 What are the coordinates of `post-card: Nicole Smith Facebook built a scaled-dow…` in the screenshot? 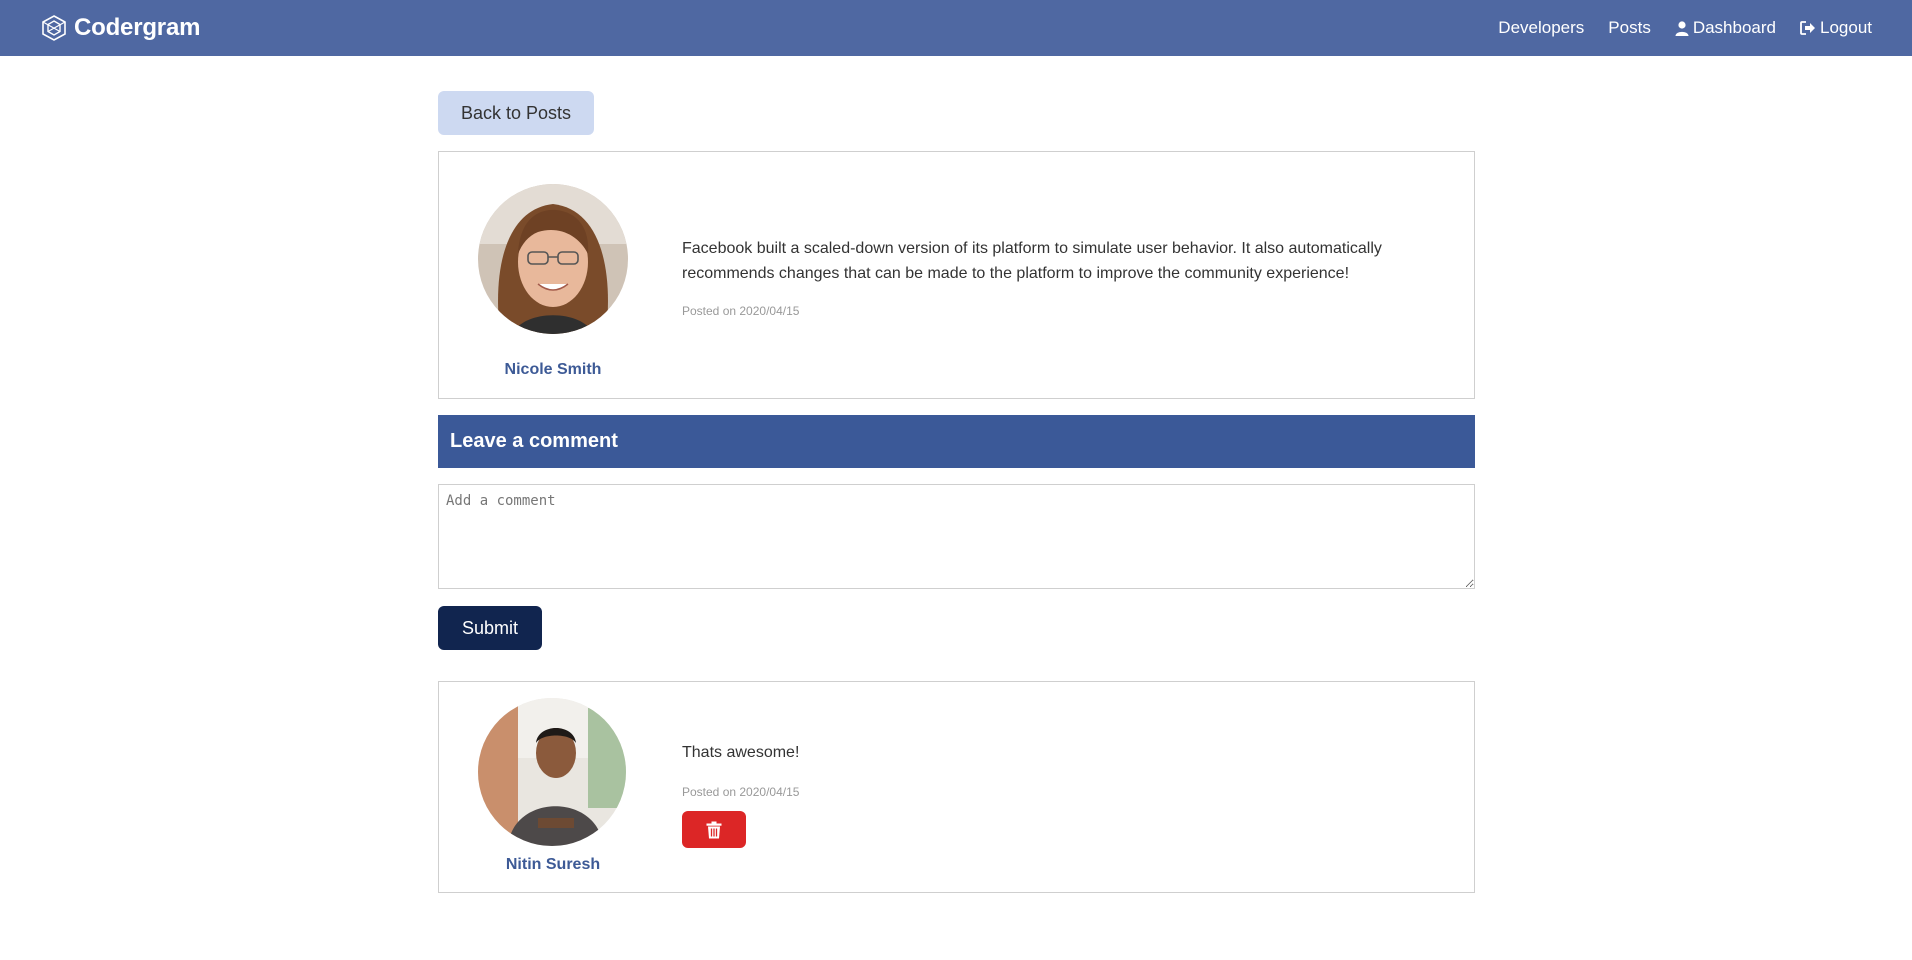 It's located at (956, 275).